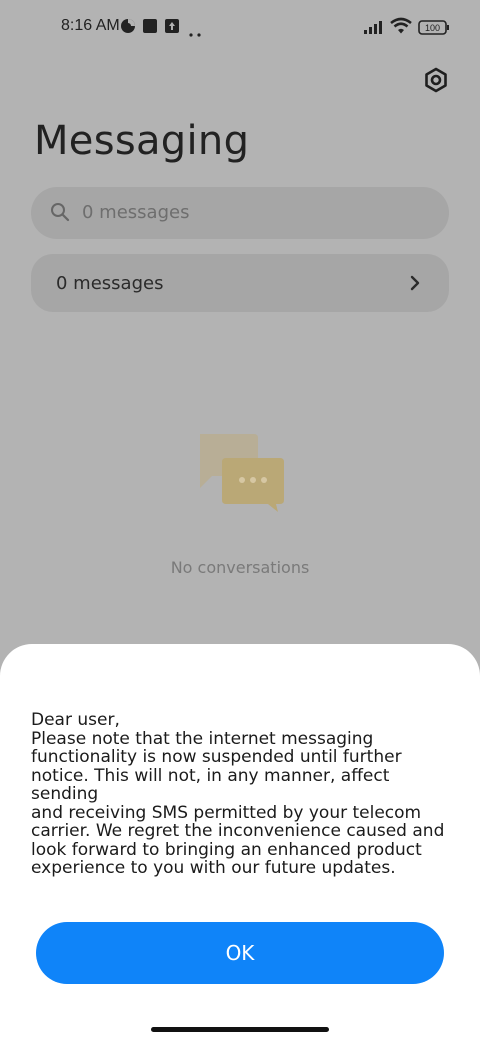  What do you see at coordinates (240, 28) in the screenshot?
I see `status-bar: 8:16 AM 100` at bounding box center [240, 28].